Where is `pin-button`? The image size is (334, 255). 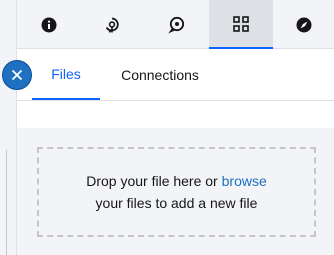 pin-button is located at coordinates (112, 24).